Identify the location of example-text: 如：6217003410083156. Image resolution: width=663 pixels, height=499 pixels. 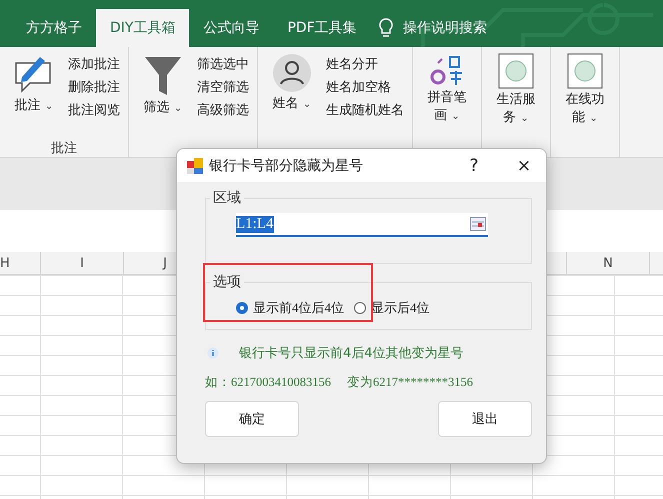
(268, 382).